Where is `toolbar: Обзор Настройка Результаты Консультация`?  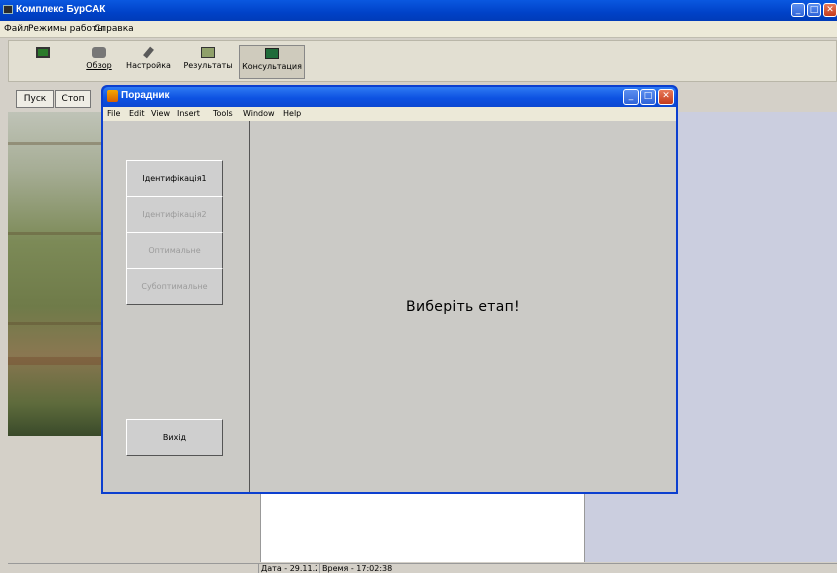 toolbar: Обзор Настройка Результаты Консультация is located at coordinates (422, 61).